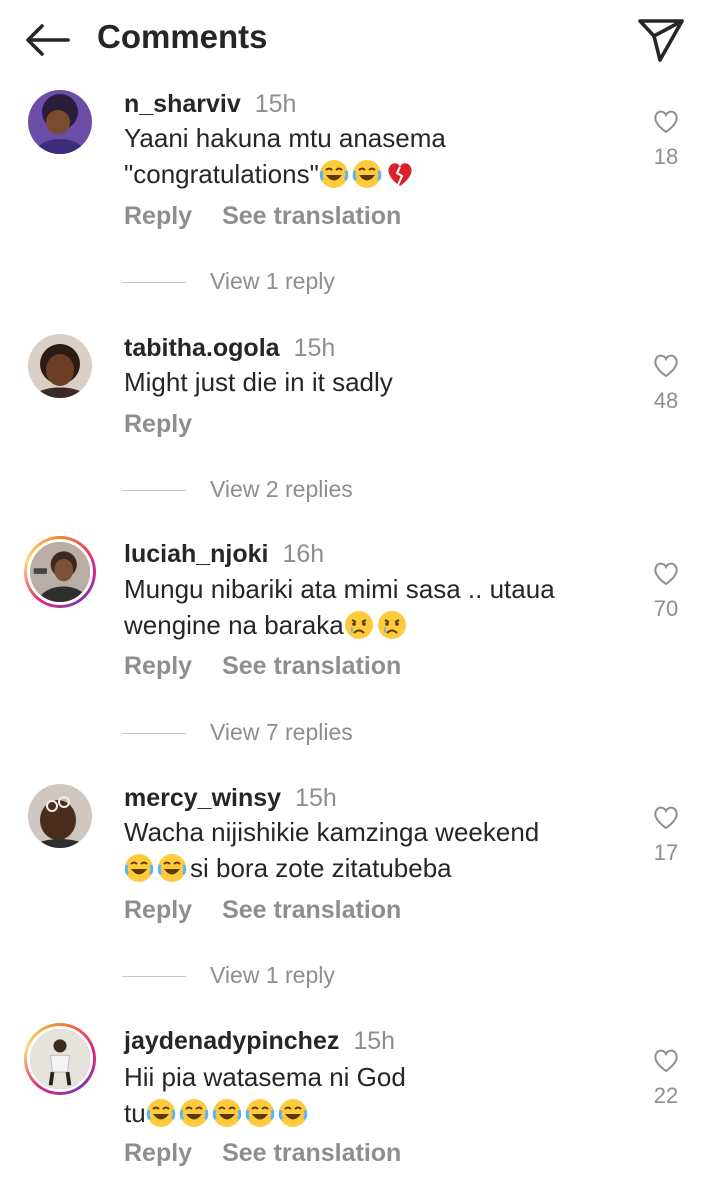  What do you see at coordinates (303, 554) in the screenshot?
I see `timestamp: 16h` at bounding box center [303, 554].